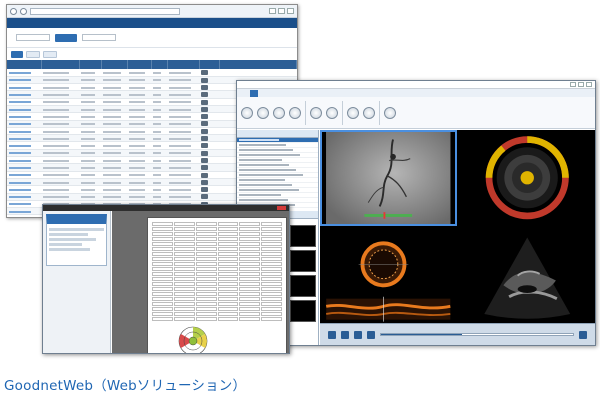 The height and width of the screenshot is (400, 600). What do you see at coordinates (371, 334) in the screenshot?
I see `step-forward-icon` at bounding box center [371, 334].